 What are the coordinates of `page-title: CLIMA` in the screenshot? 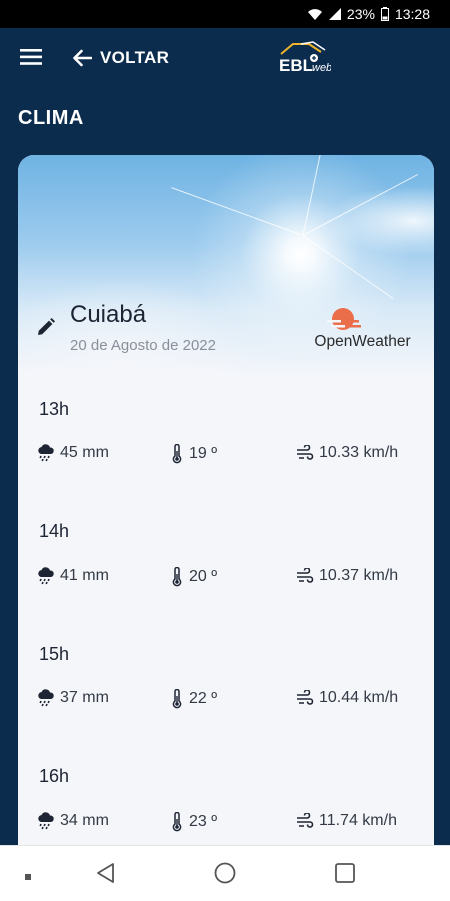 It's located at (51, 118).